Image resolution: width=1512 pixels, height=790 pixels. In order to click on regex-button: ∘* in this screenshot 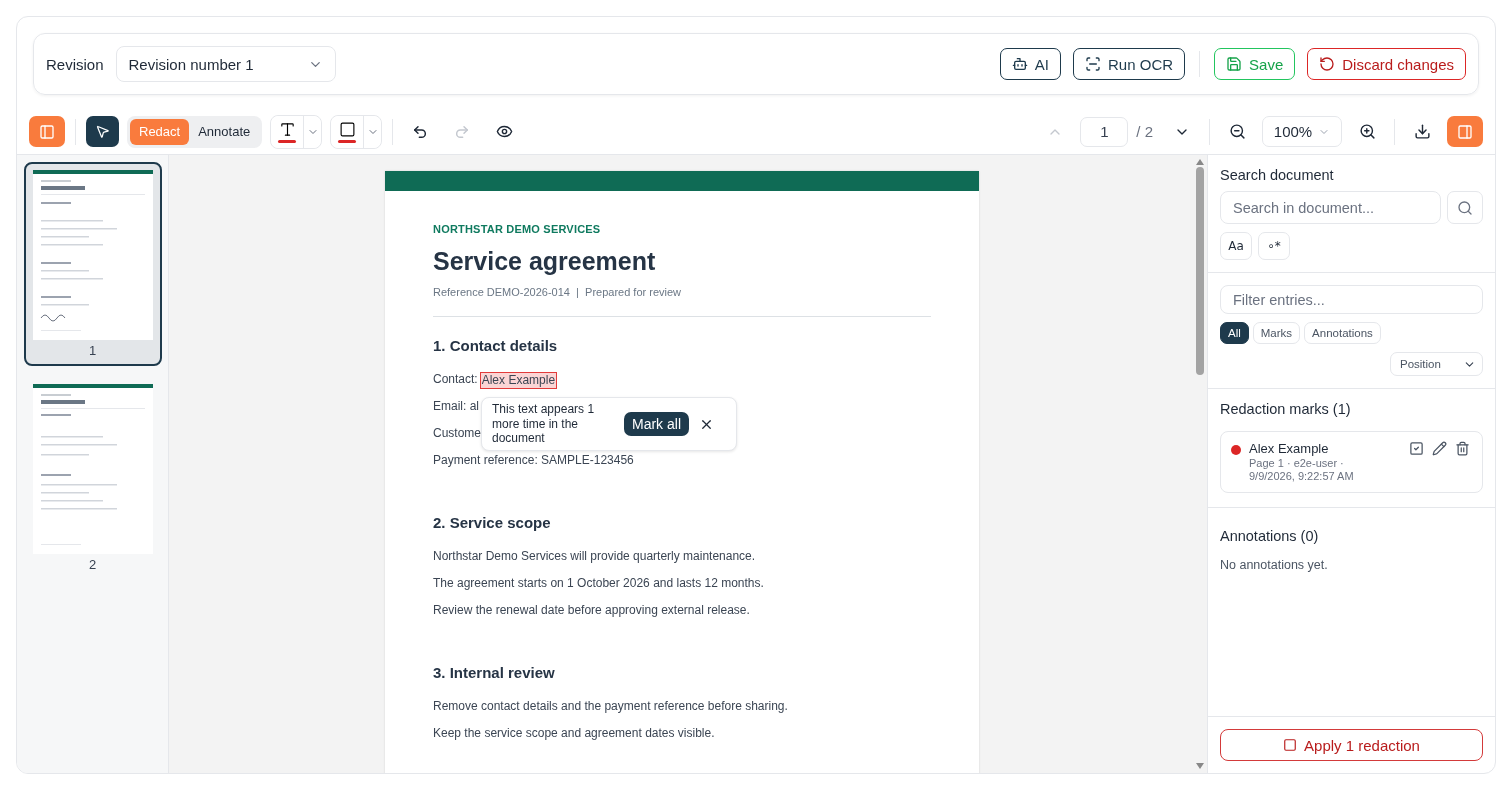, I will do `click(1274, 246)`.